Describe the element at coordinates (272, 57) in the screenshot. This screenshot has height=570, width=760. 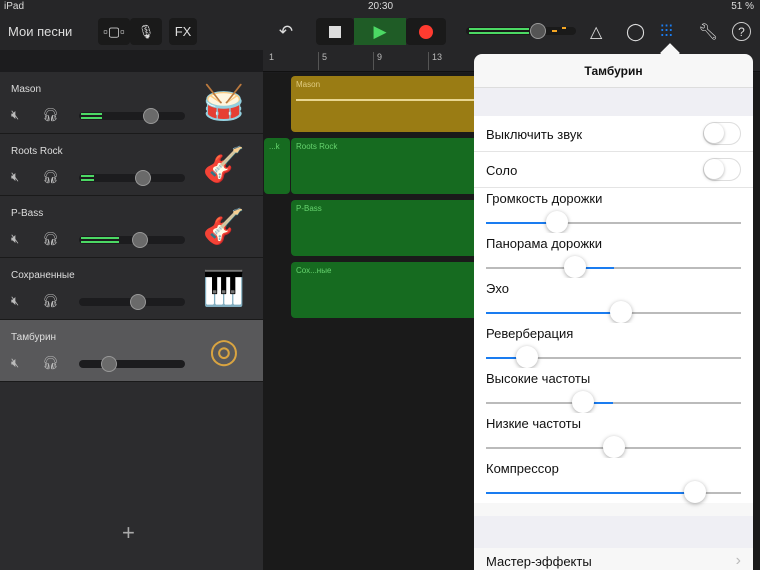
I see `bar-number: 1` at that location.